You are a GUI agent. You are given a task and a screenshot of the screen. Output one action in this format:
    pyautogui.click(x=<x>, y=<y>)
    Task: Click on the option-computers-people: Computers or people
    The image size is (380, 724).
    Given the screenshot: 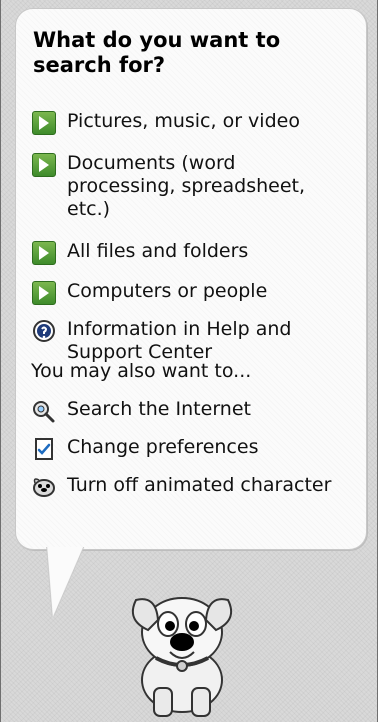 What is the action you would take?
    pyautogui.click(x=193, y=293)
    